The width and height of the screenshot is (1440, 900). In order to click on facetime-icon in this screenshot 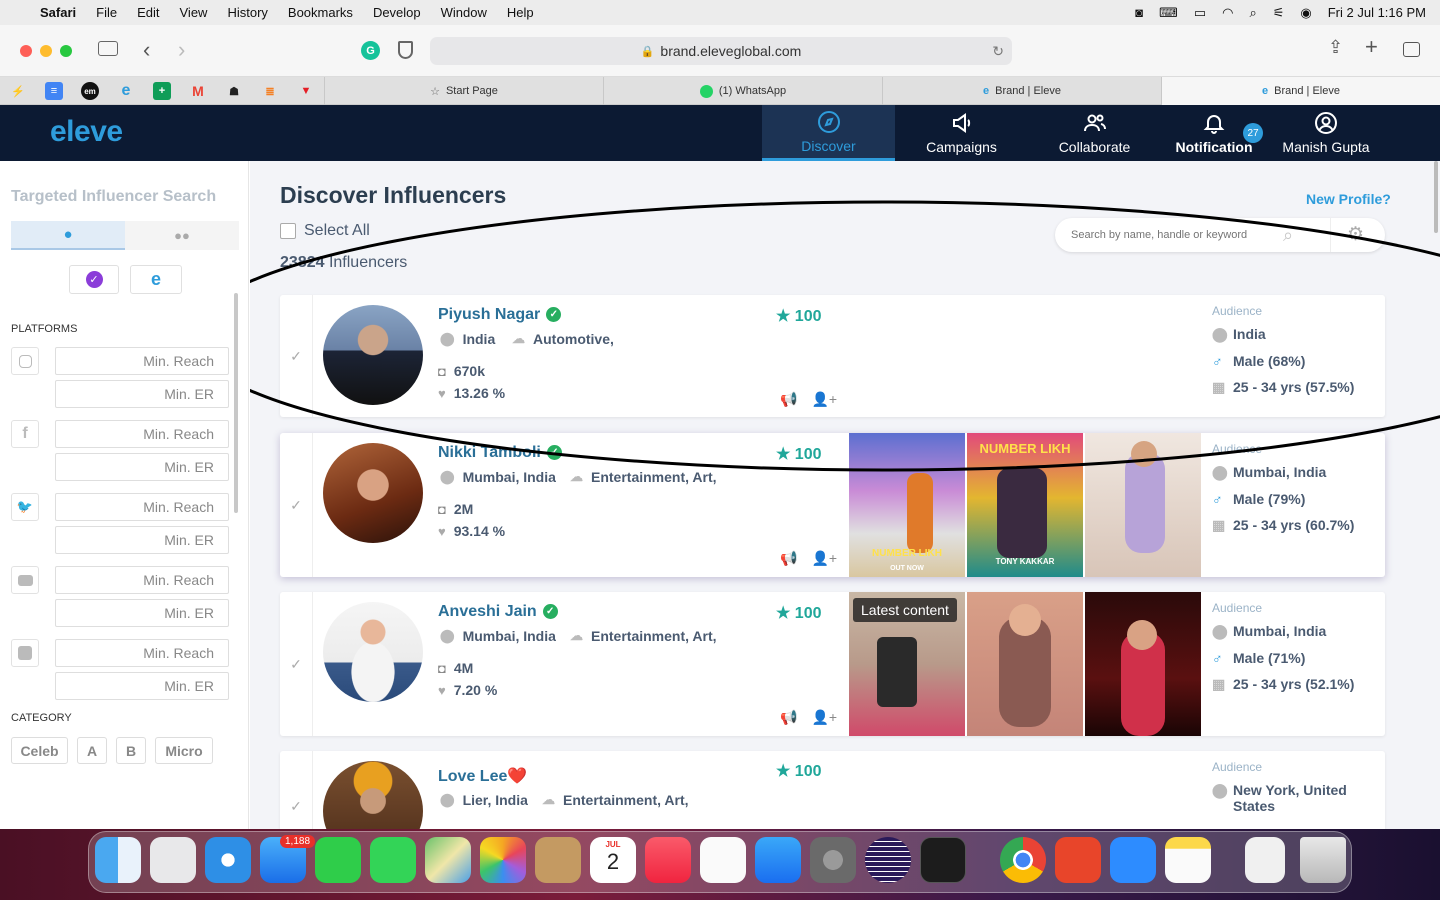, I will do `click(338, 860)`.